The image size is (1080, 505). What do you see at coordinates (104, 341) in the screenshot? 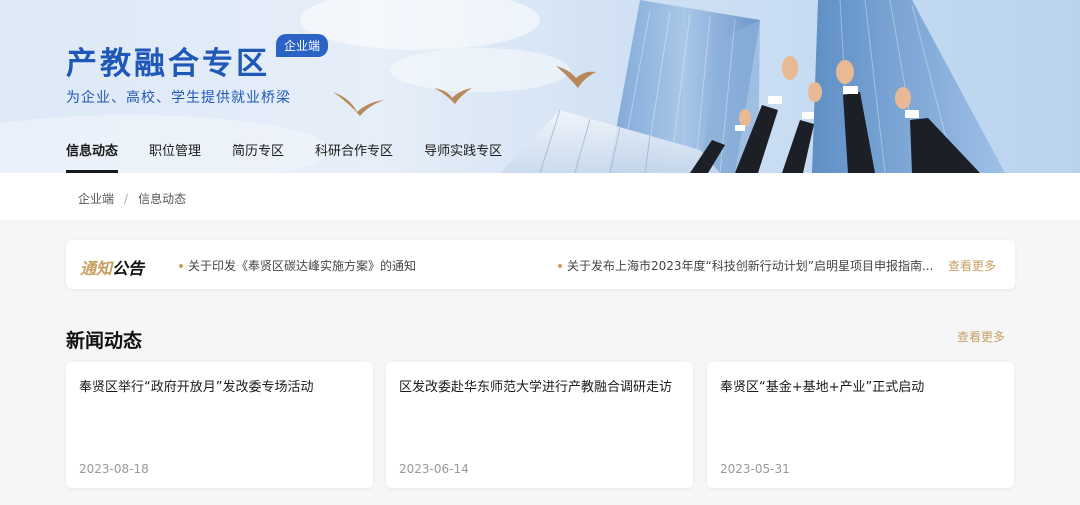
I see `news-section-title: 新闻动态` at bounding box center [104, 341].